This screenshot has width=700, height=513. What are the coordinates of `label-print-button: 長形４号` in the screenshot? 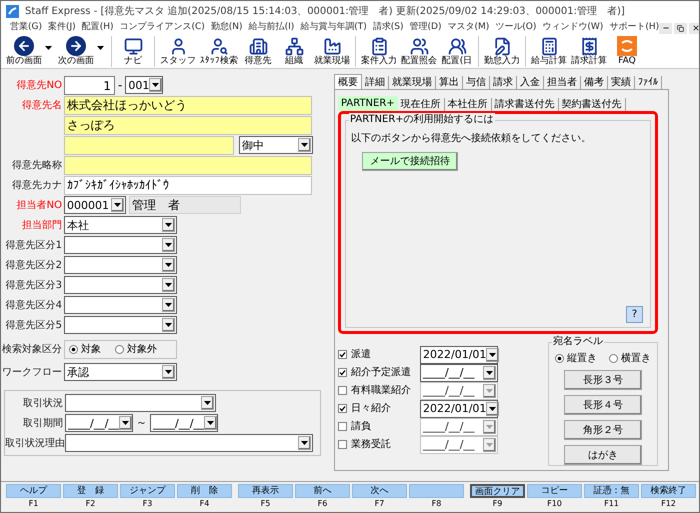 It's located at (603, 405).